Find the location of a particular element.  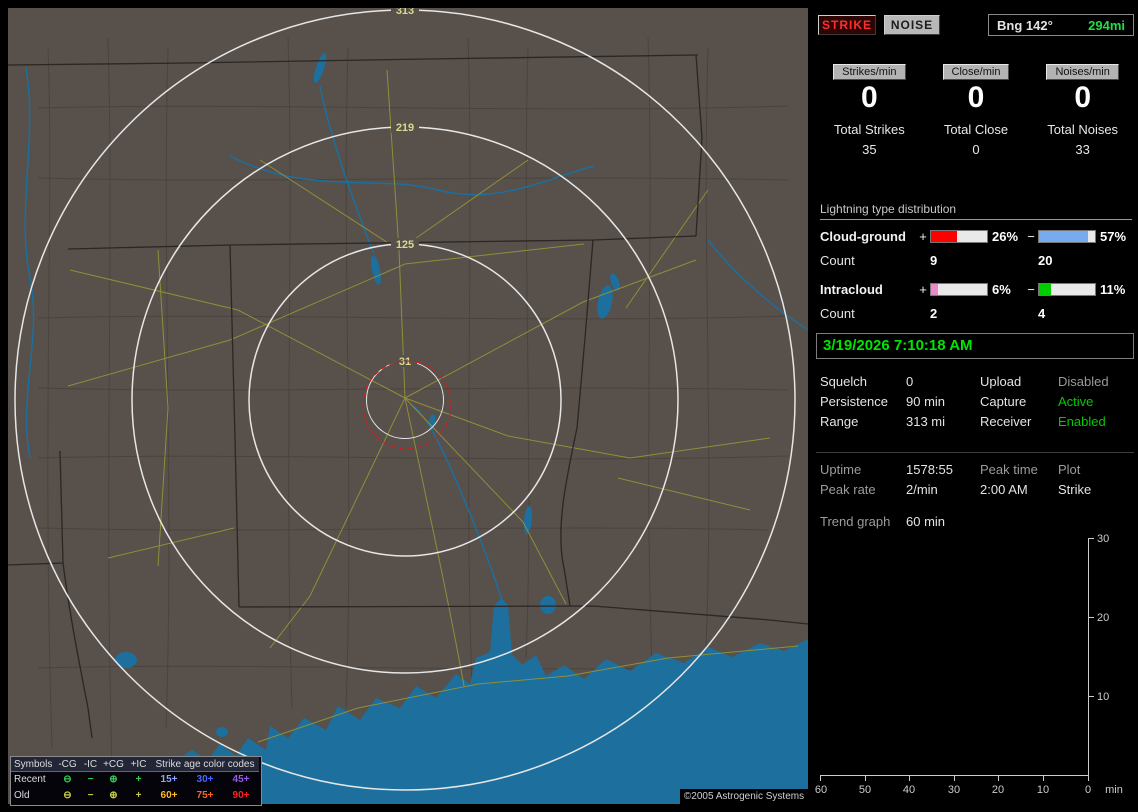

trend-y-30: 30 is located at coordinates (1103, 539).